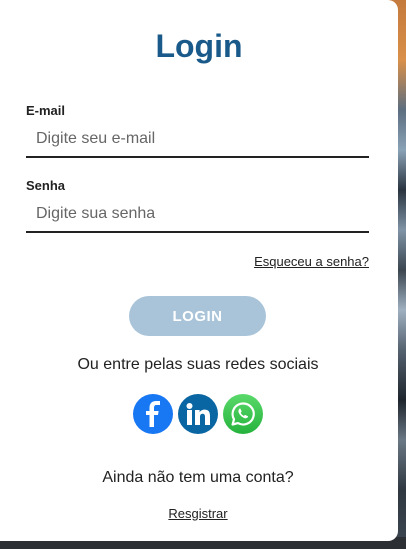 The height and width of the screenshot is (549, 406). I want to click on forgot-password-link: Esqueceu a senha?, so click(311, 261).